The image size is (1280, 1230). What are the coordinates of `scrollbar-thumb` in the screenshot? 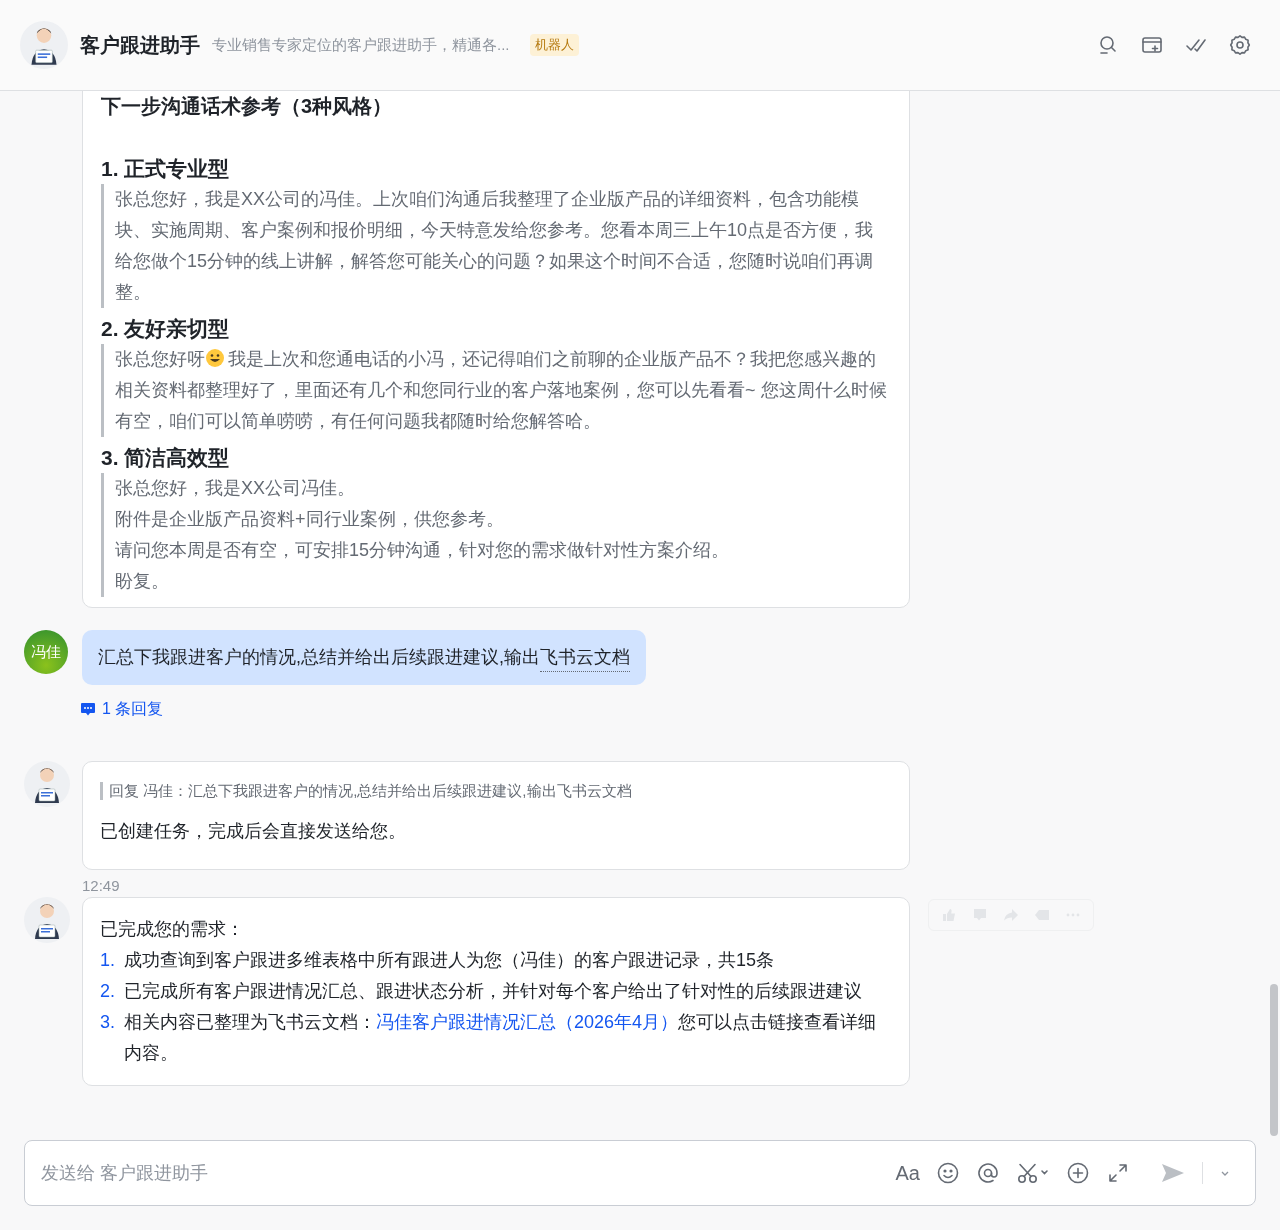 It's located at (1274, 1060).